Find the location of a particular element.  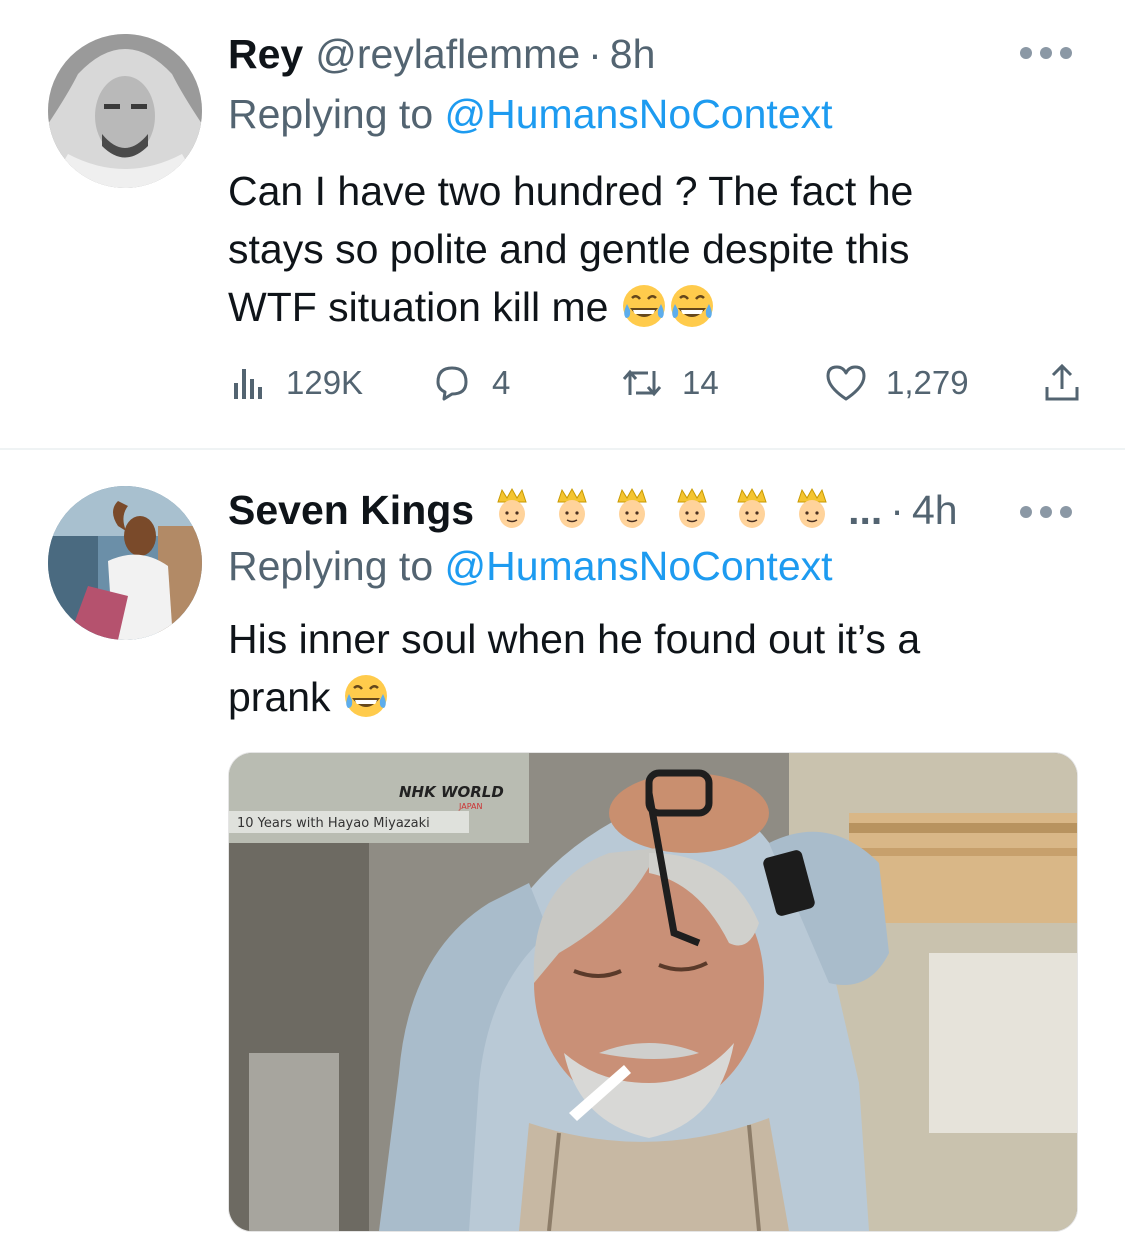

tweet-actions: 129K 4 14 1,279 is located at coordinates (658, 383).